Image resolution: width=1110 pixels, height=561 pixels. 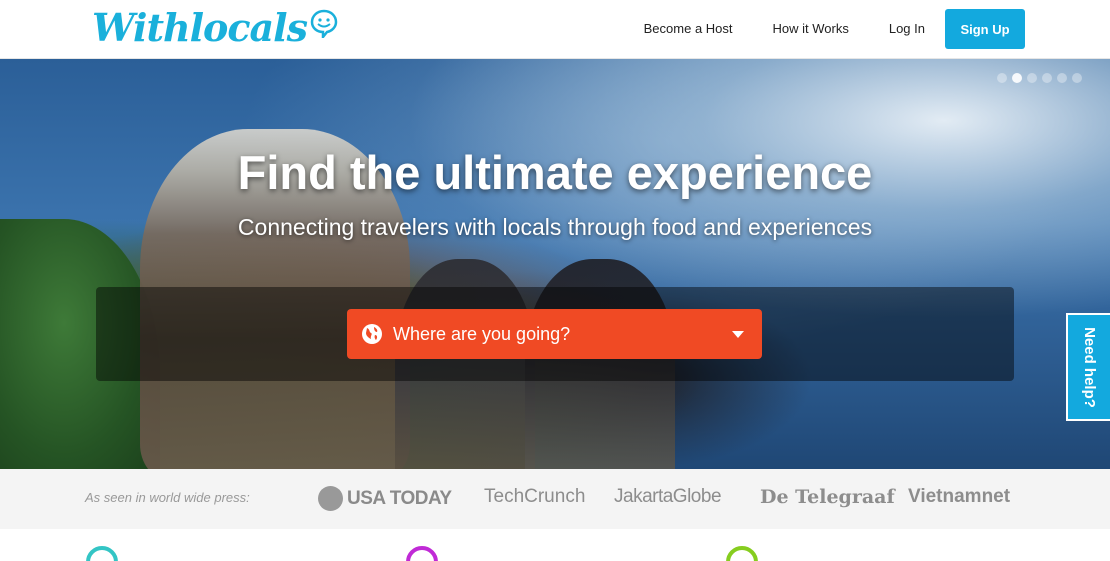 I want to click on destination-dropdown: Where are you going?, so click(x=554, y=334).